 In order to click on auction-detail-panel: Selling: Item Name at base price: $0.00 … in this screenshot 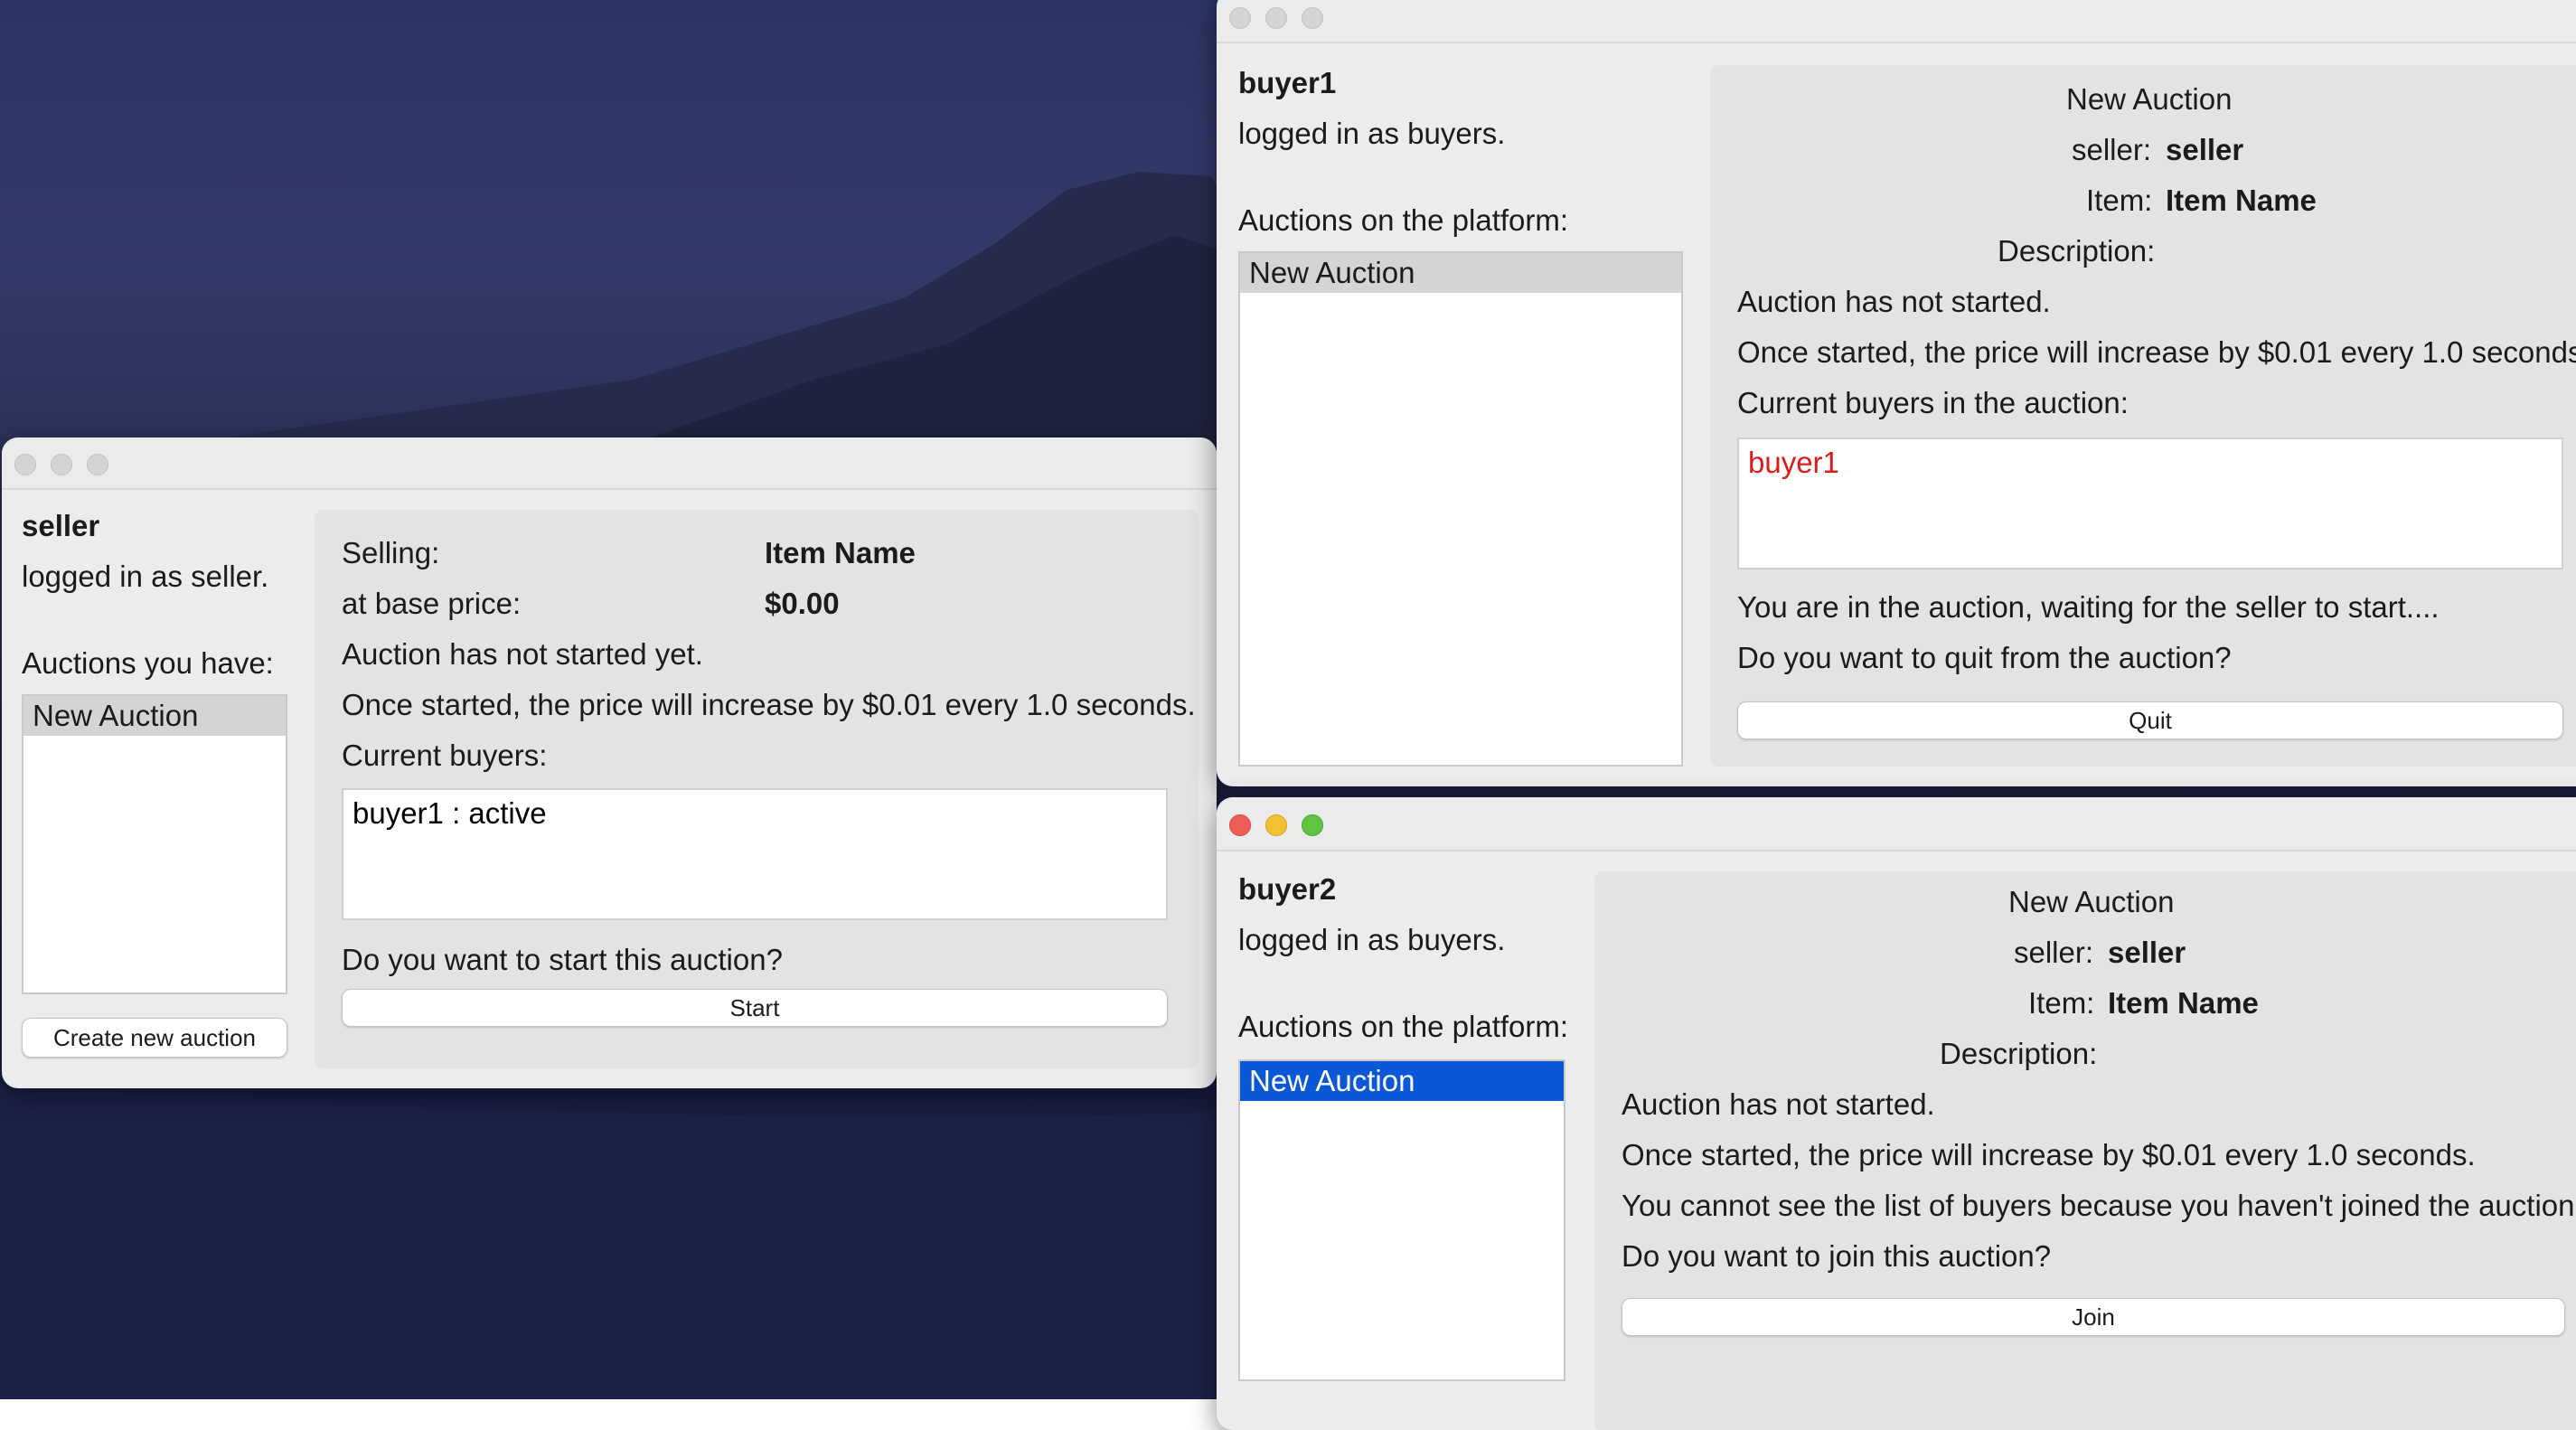, I will do `click(757, 789)`.